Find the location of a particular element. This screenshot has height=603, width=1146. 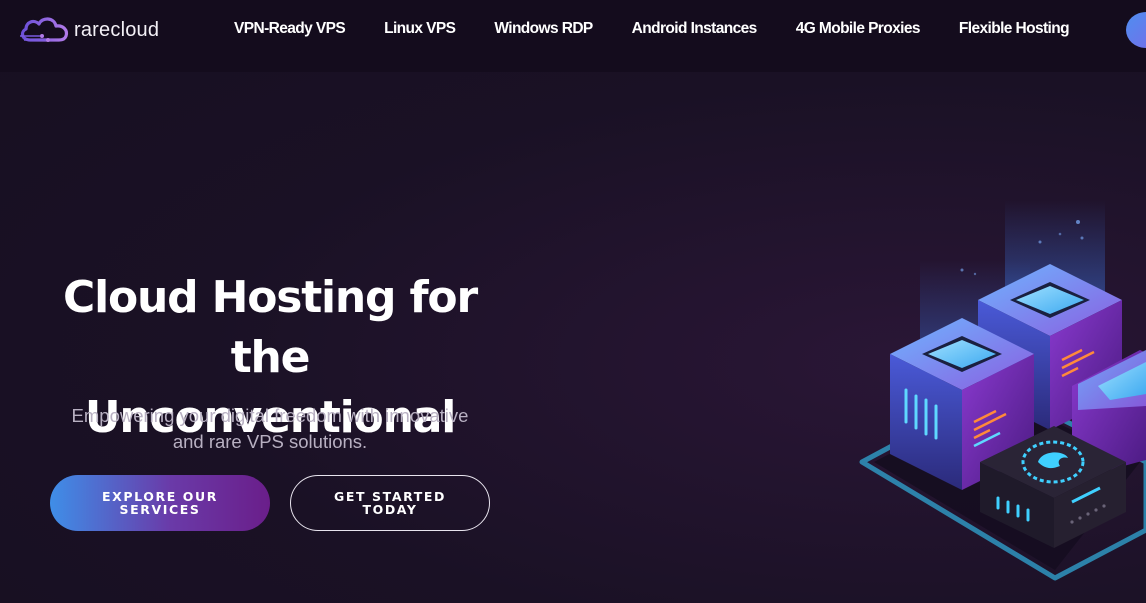

get-started-button: GET STARTED TODAY is located at coordinates (390, 503).